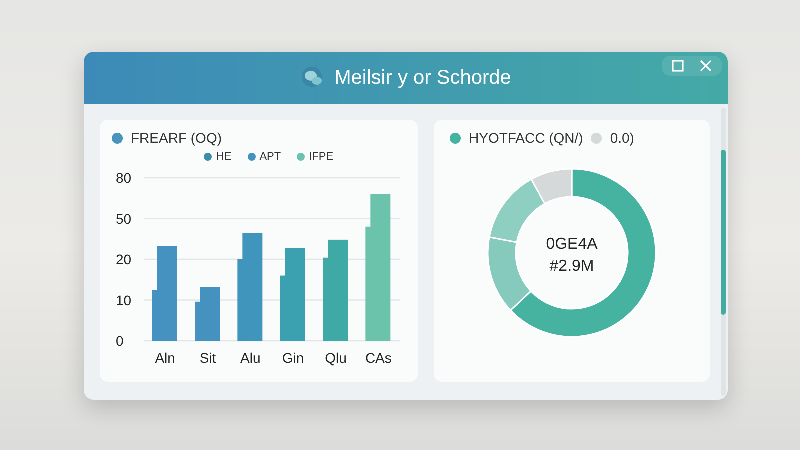 Image resolution: width=800 pixels, height=450 pixels. What do you see at coordinates (124, 259) in the screenshot?
I see `y-tick-label: 20` at bounding box center [124, 259].